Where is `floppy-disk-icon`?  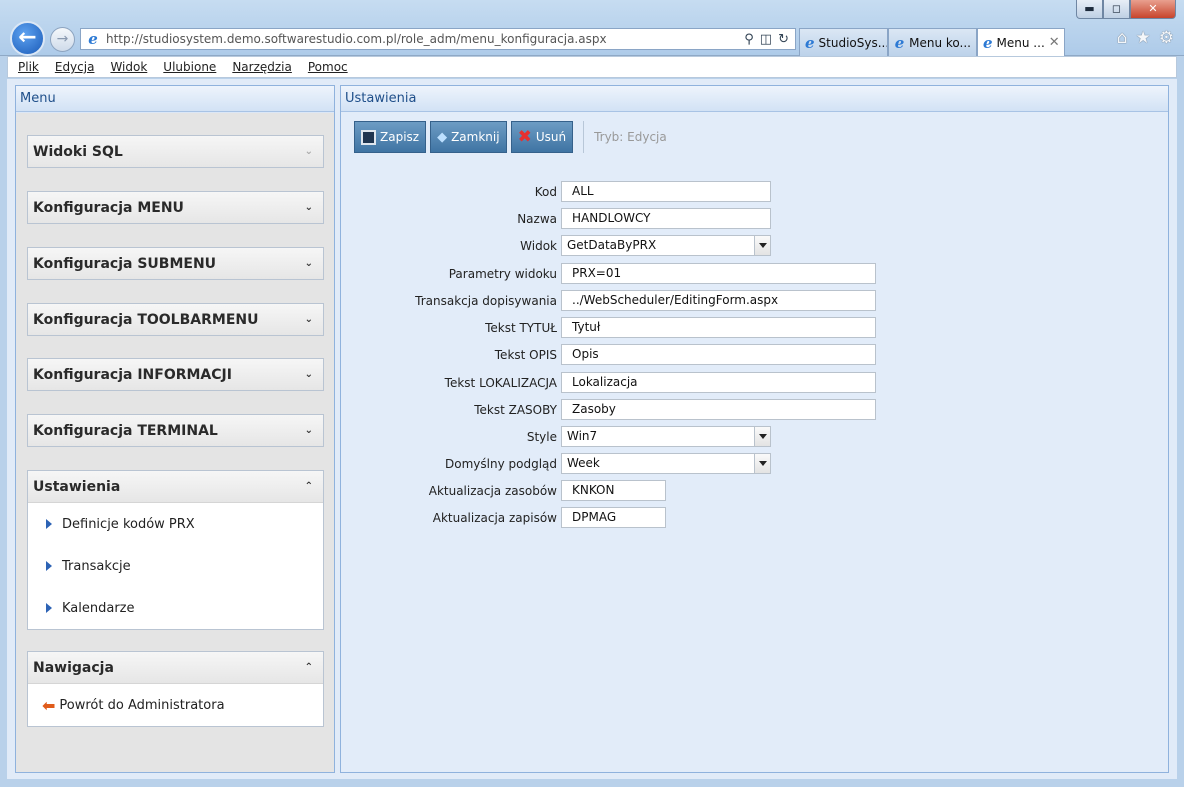
floppy-disk-icon is located at coordinates (368, 137).